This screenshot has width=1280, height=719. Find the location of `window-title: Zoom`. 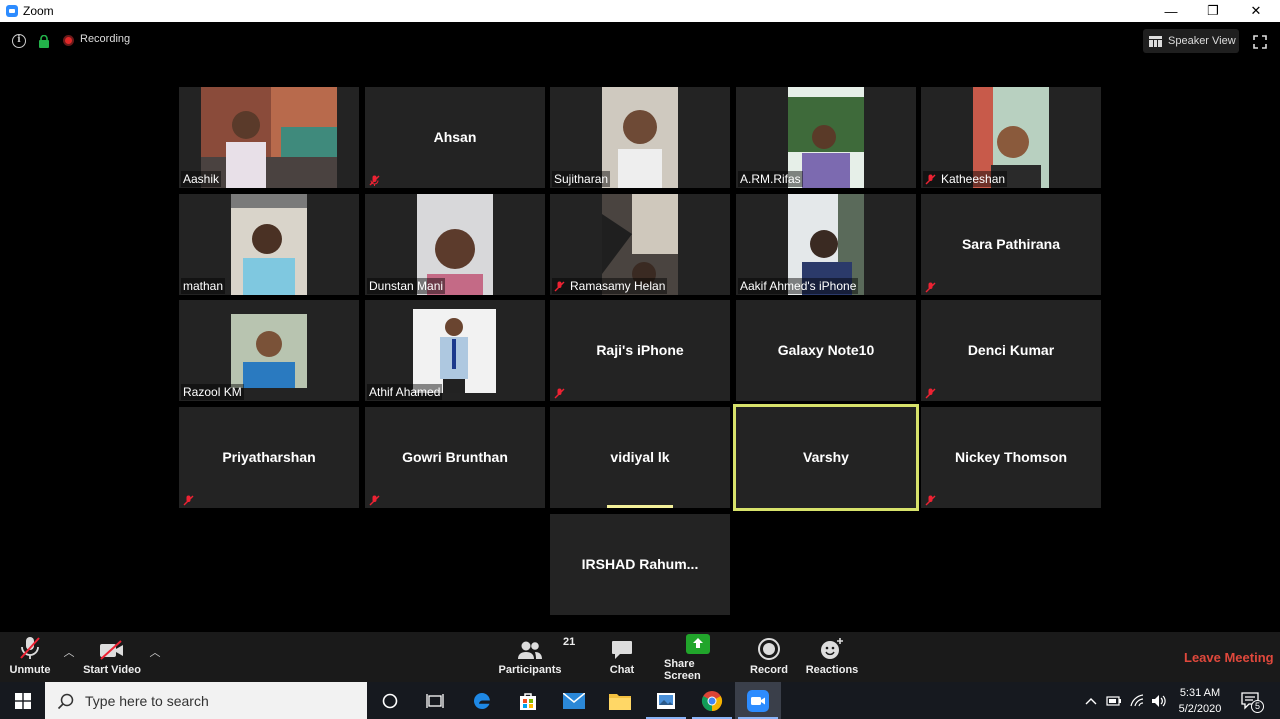

window-title: Zoom is located at coordinates (38, 11).